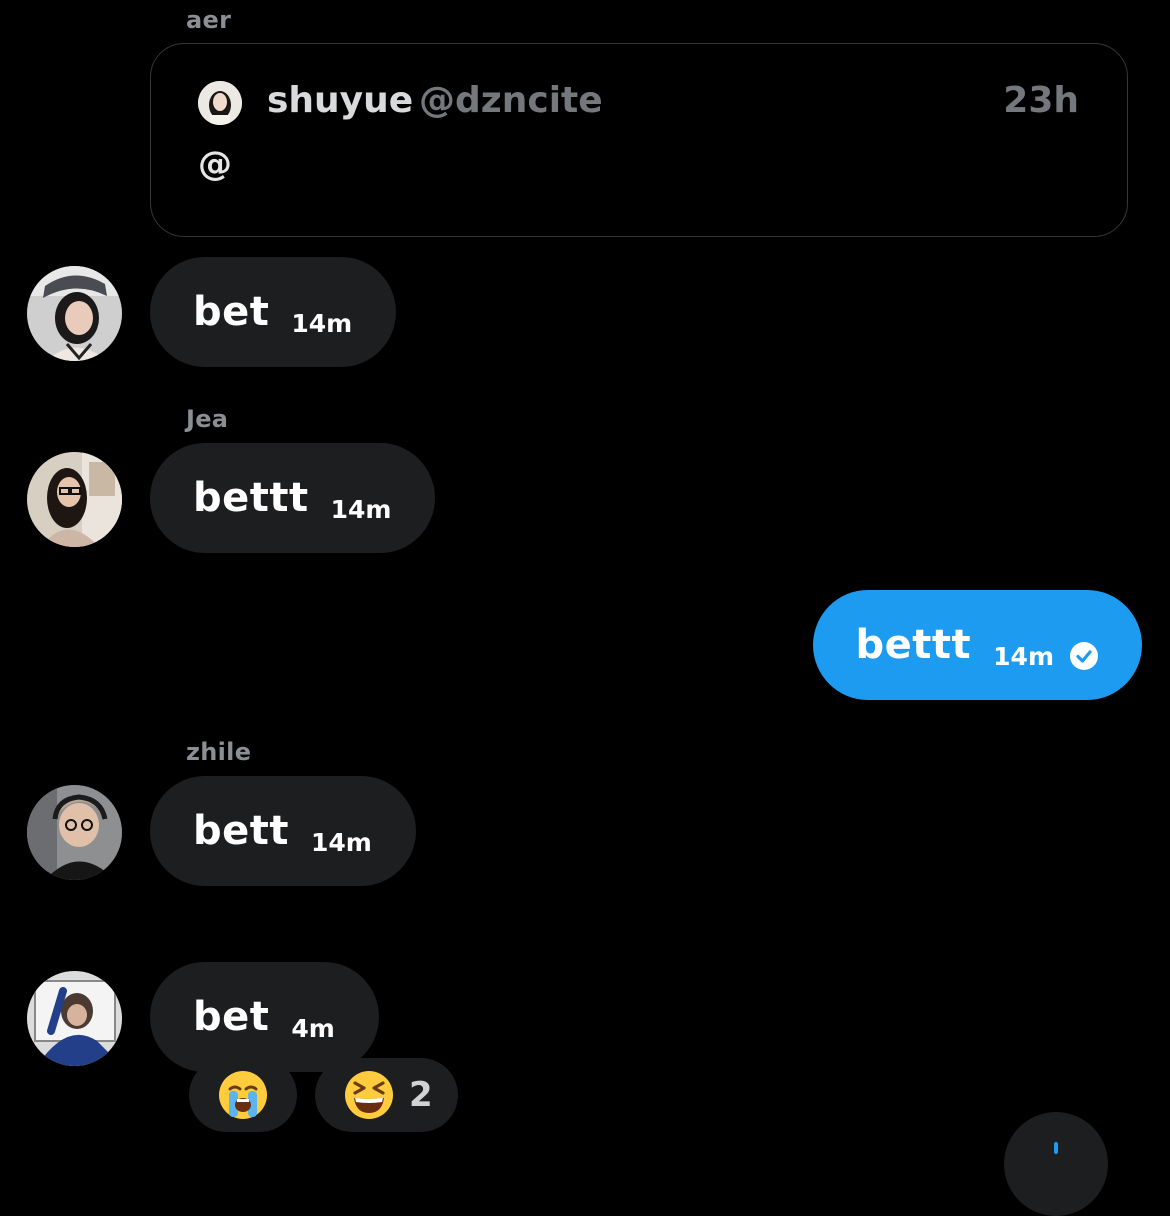  I want to click on loudly-crying-face-emoji-icon, so click(243, 1095).